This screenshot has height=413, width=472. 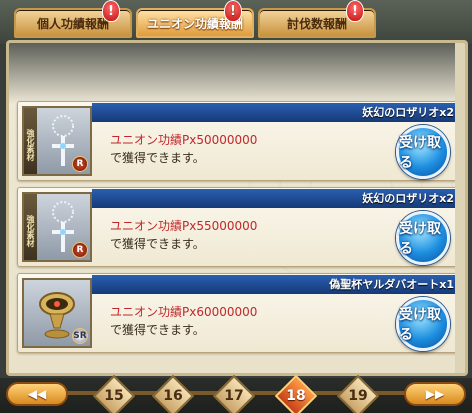 I want to click on tab-label: 討伐数報酬, so click(x=316, y=23).